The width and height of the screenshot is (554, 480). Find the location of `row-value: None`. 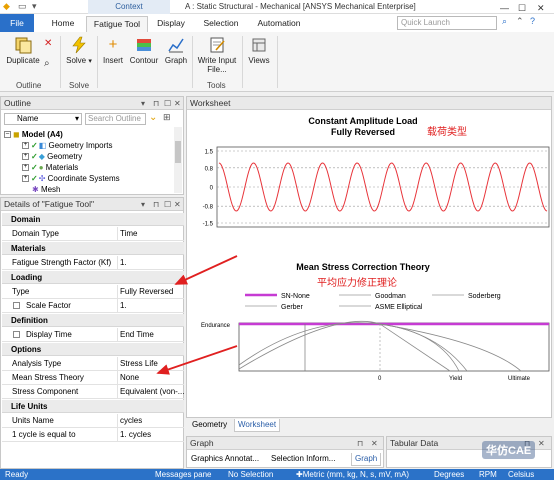

row-value: None is located at coordinates (150, 378).